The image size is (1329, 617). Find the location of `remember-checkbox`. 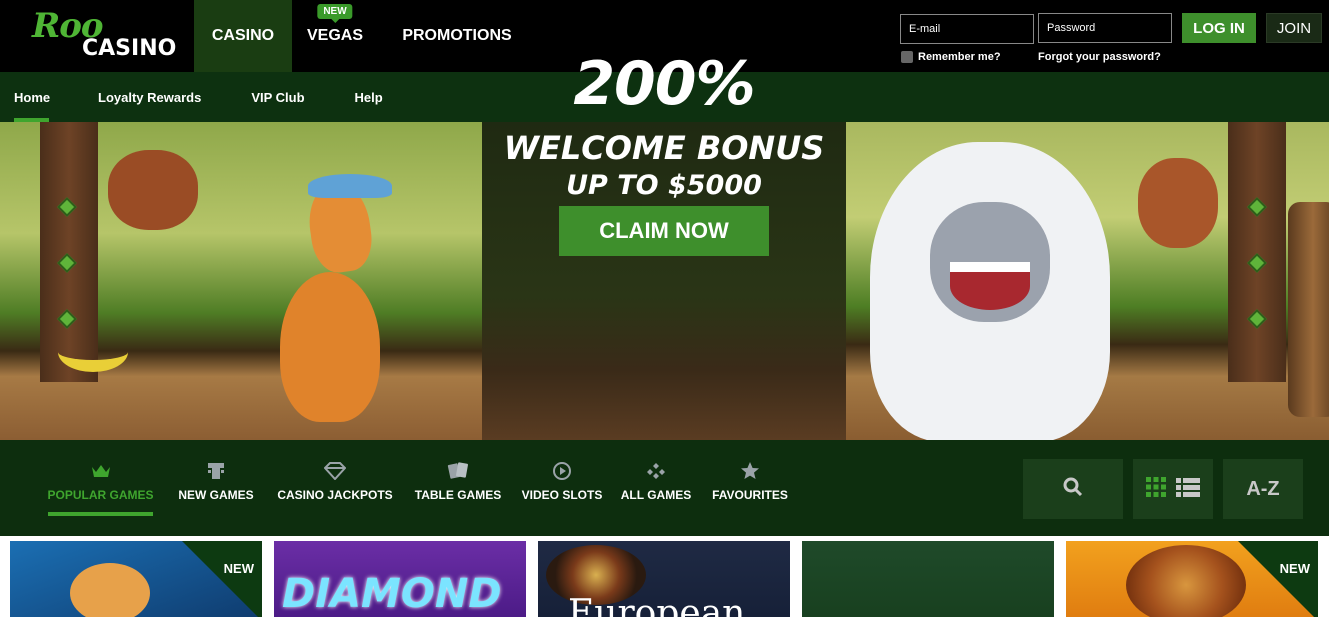

remember-checkbox is located at coordinates (907, 57).